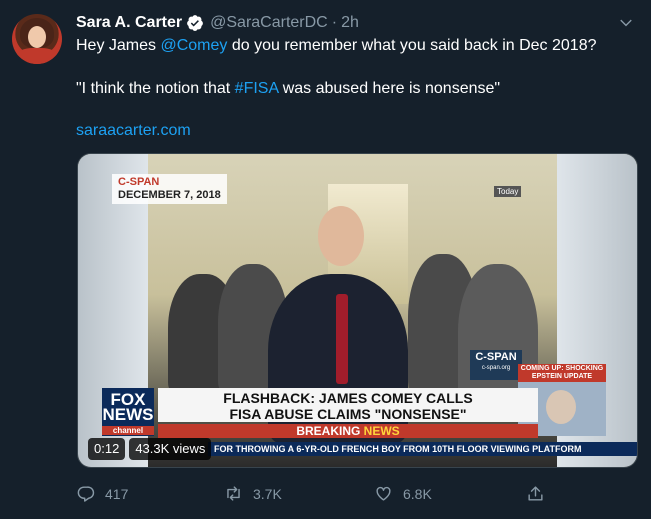 The height and width of the screenshot is (519, 651). What do you see at coordinates (496, 368) in the screenshot?
I see `cspan-url: c-span.org` at bounding box center [496, 368].